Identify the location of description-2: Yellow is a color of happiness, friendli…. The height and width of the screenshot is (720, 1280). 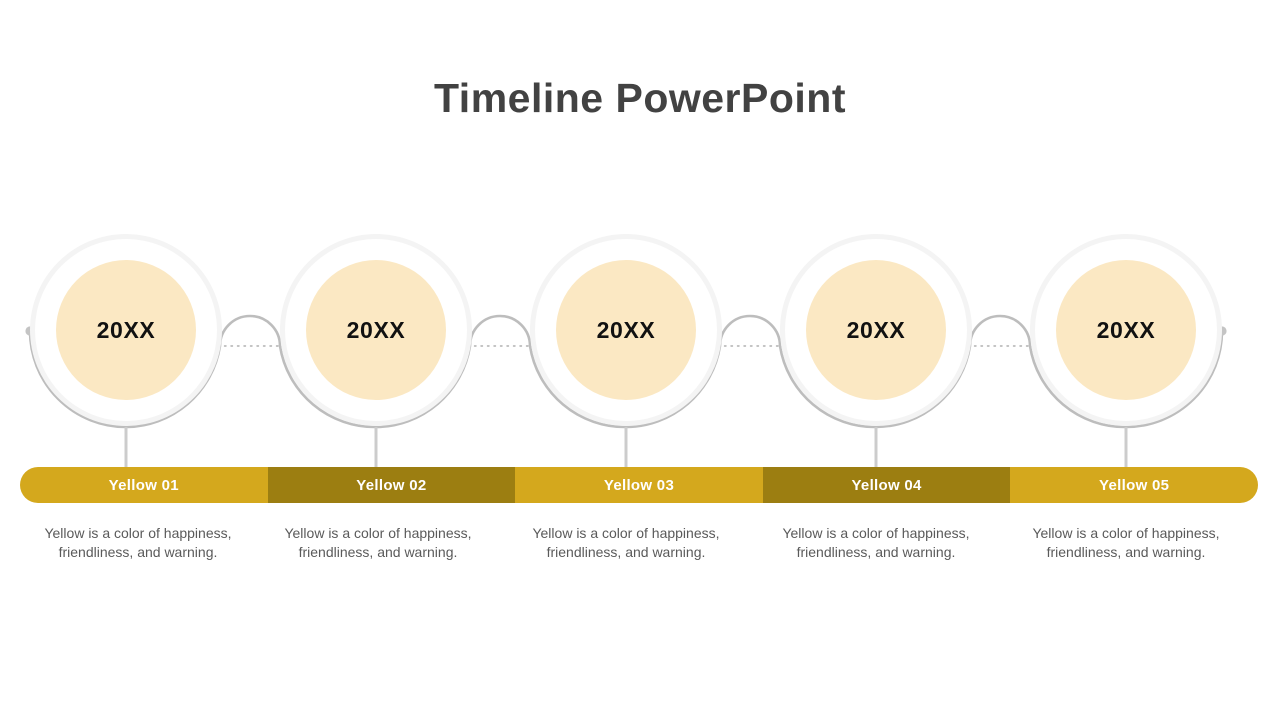
(378, 542).